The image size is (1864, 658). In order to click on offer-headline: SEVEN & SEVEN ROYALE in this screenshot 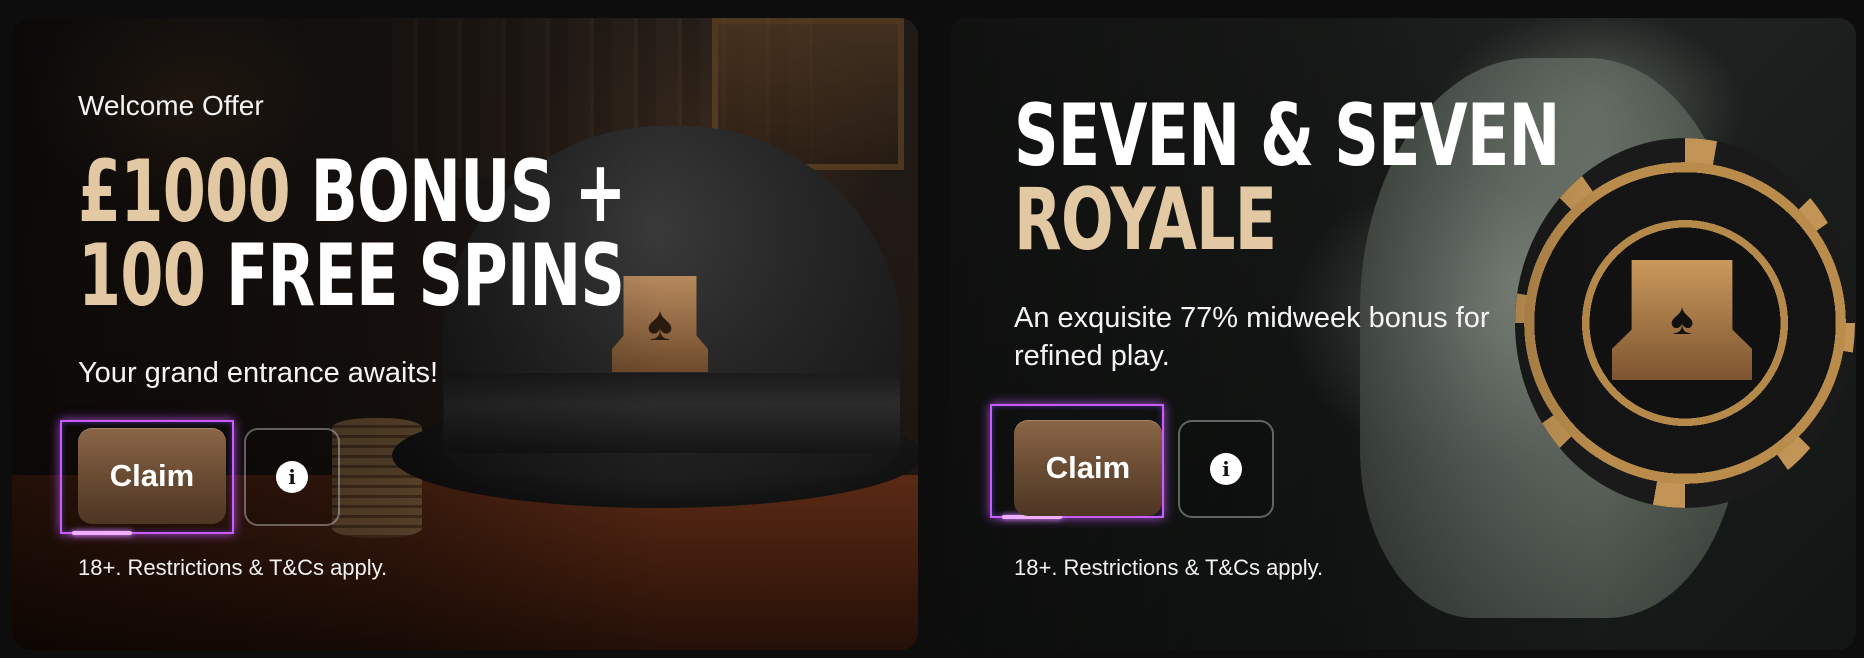, I will do `click(1287, 178)`.